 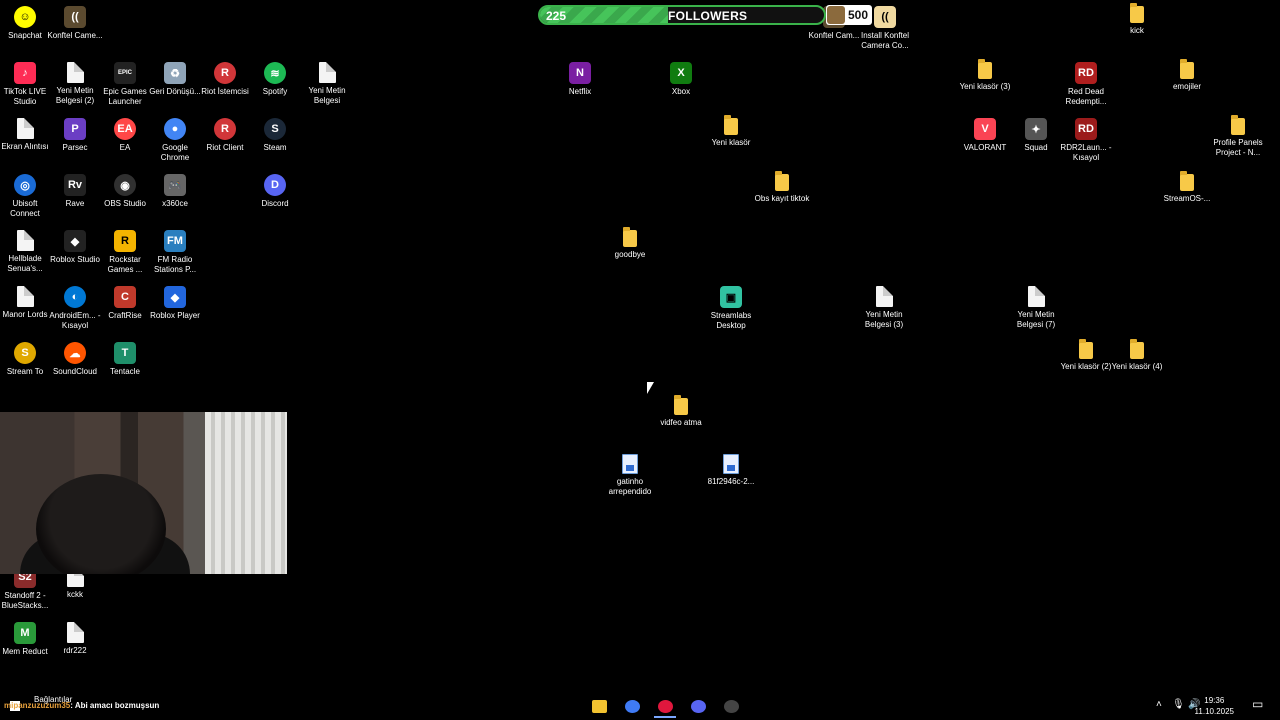 What do you see at coordinates (731, 131) in the screenshot?
I see `desktop-icon: Yeni klasör` at bounding box center [731, 131].